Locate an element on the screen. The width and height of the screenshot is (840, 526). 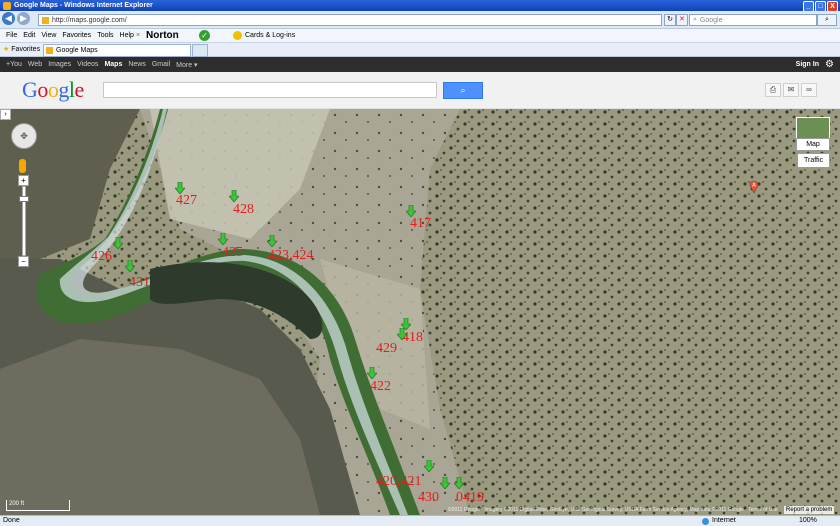
zoom-slider-knob is located at coordinates (24, 199).